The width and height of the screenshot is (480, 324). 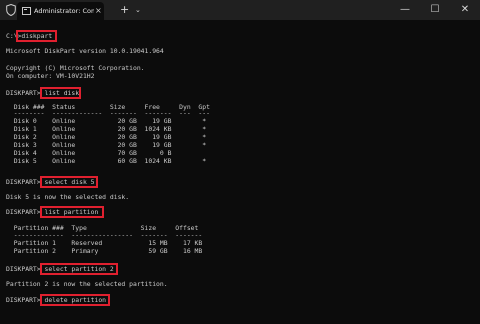 What do you see at coordinates (98, 11) in the screenshot?
I see `close-tab-icon: ×` at bounding box center [98, 11].